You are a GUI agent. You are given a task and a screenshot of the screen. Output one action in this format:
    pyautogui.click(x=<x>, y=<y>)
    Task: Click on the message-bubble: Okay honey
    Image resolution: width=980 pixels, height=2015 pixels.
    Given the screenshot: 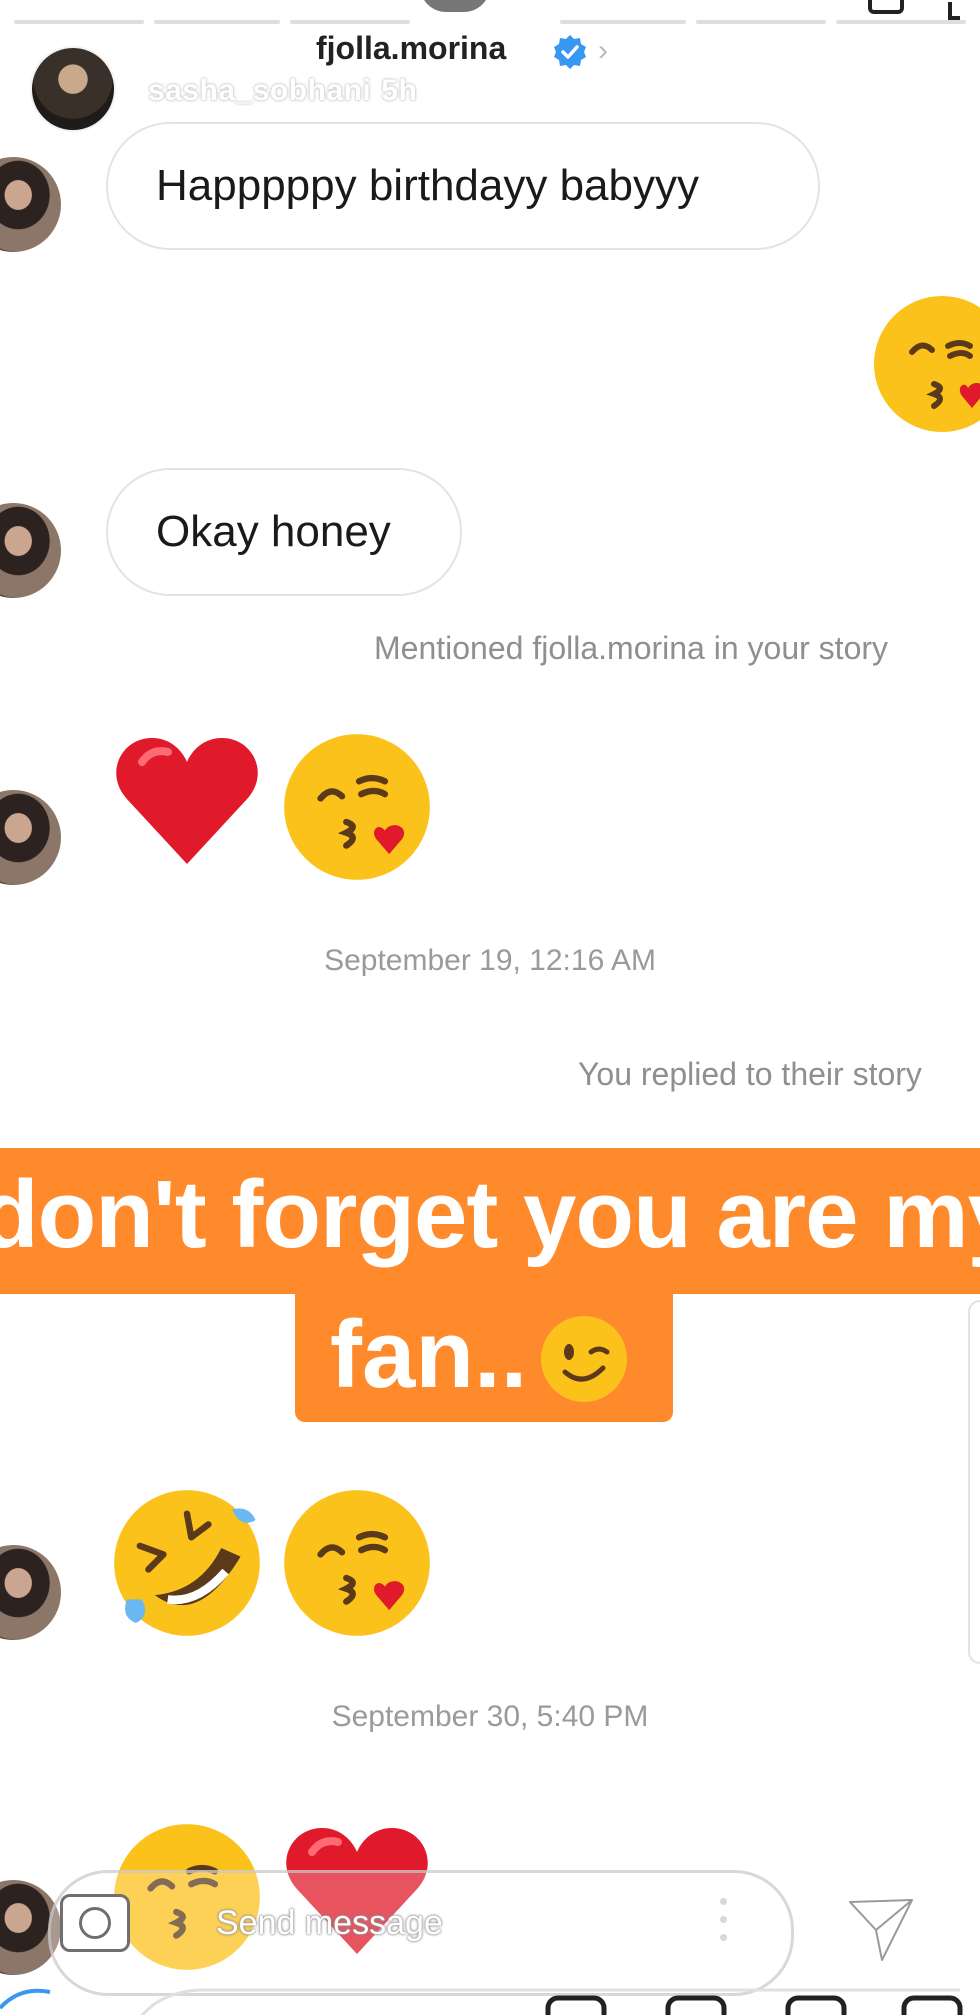 What is the action you would take?
    pyautogui.click(x=284, y=532)
    